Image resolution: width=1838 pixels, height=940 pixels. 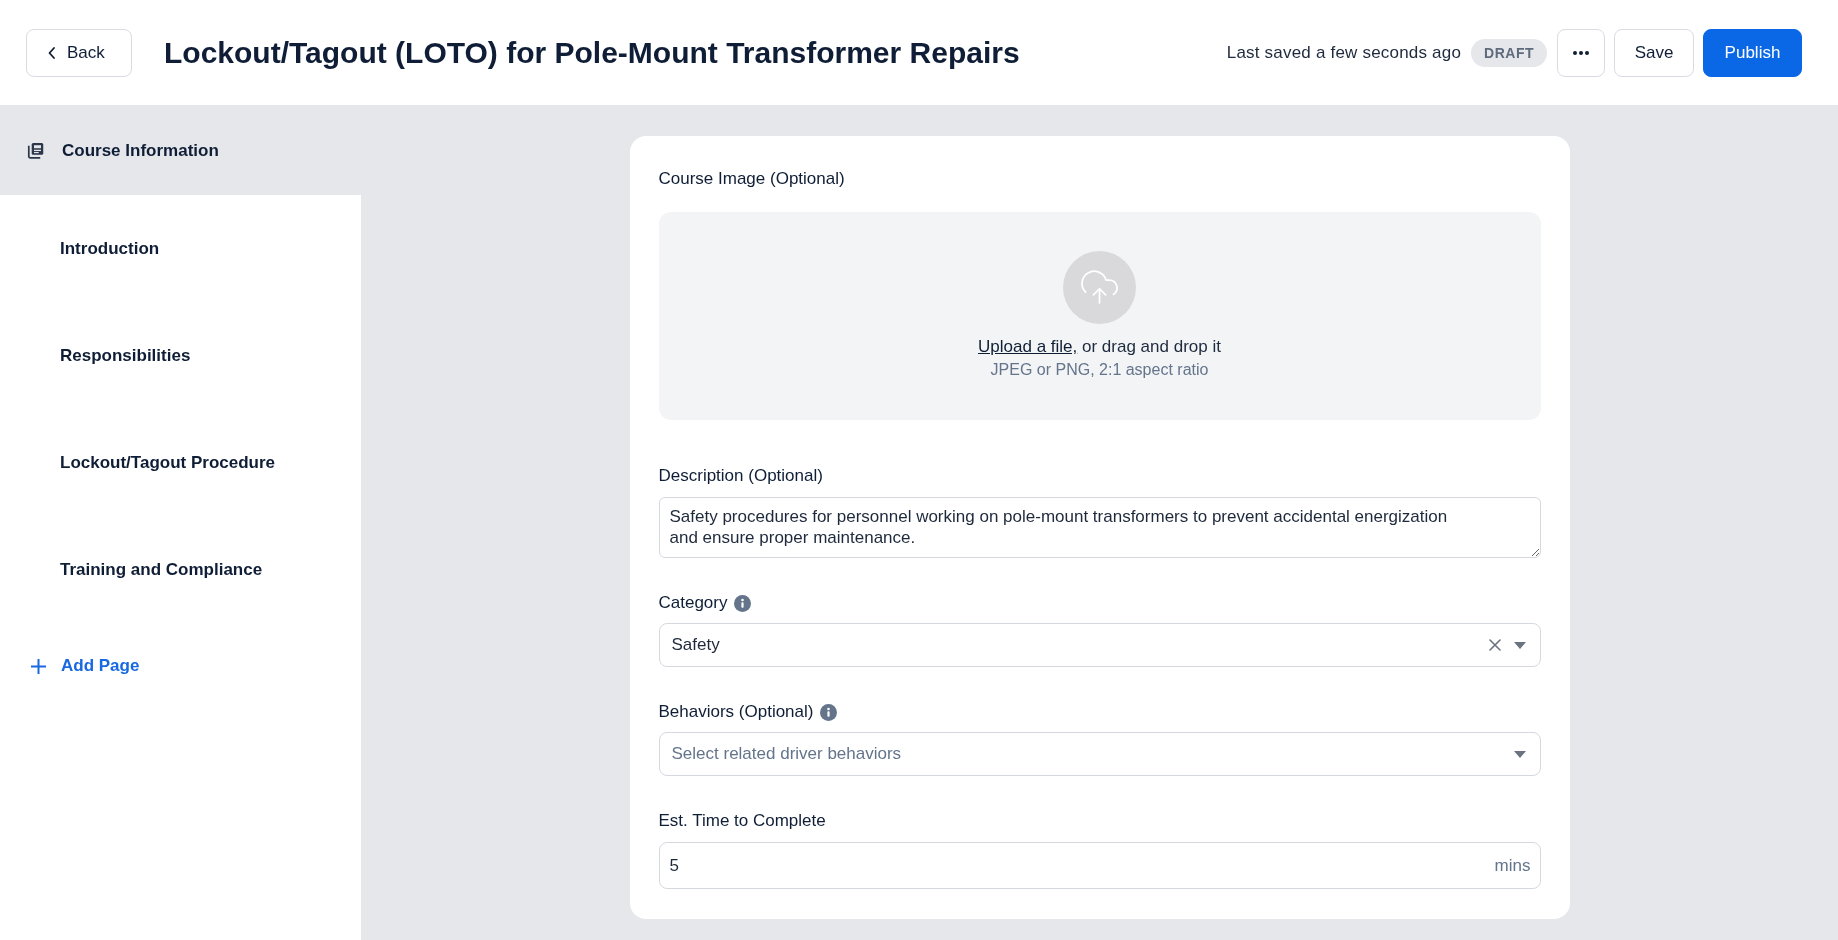 I want to click on field-label: Course Image (Optional), so click(x=751, y=179).